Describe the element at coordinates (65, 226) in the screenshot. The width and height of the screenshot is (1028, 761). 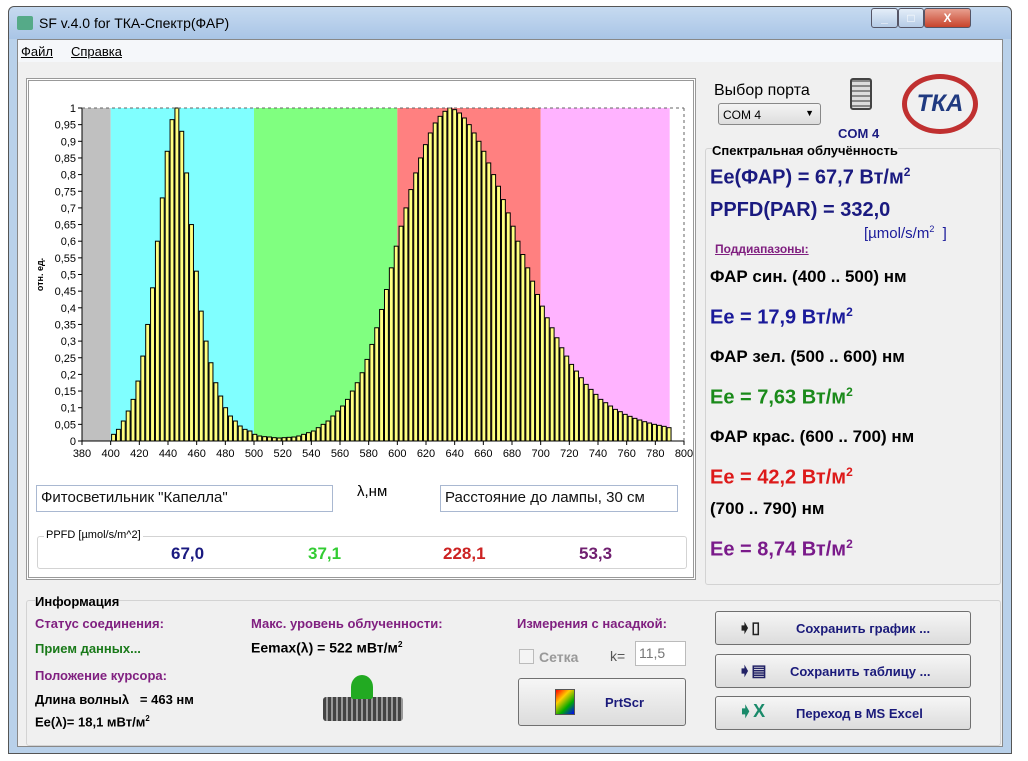
I see `y-tick-label: 0,65` at that location.